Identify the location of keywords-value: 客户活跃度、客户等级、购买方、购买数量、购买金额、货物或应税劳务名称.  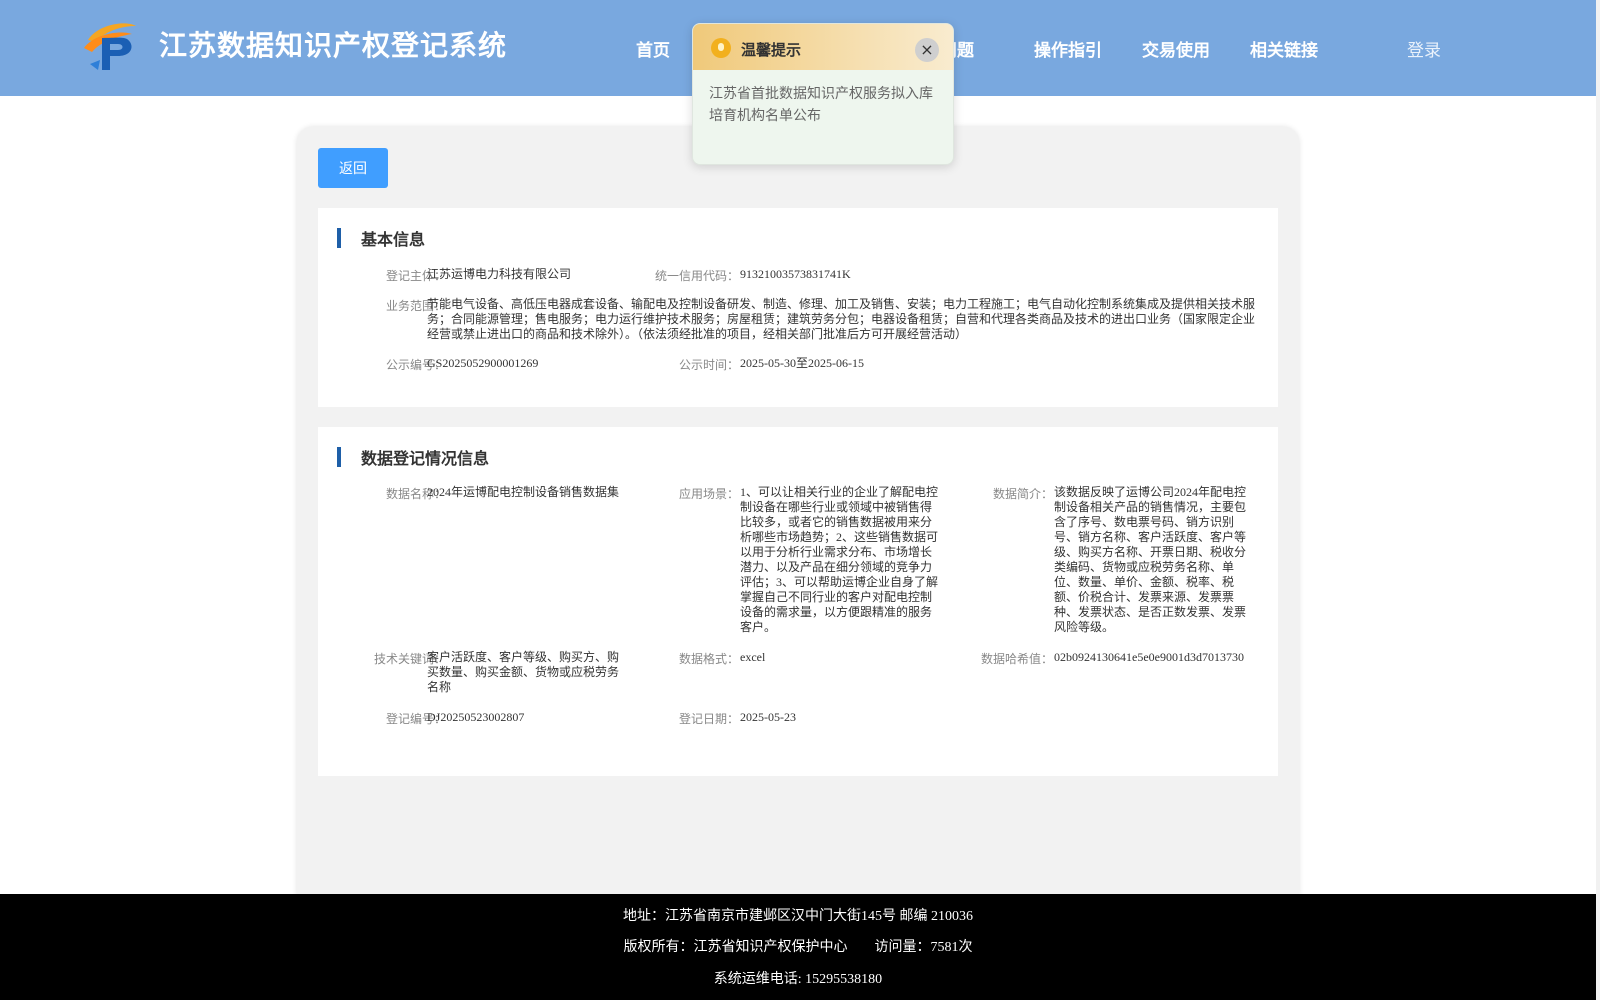
(523, 672).